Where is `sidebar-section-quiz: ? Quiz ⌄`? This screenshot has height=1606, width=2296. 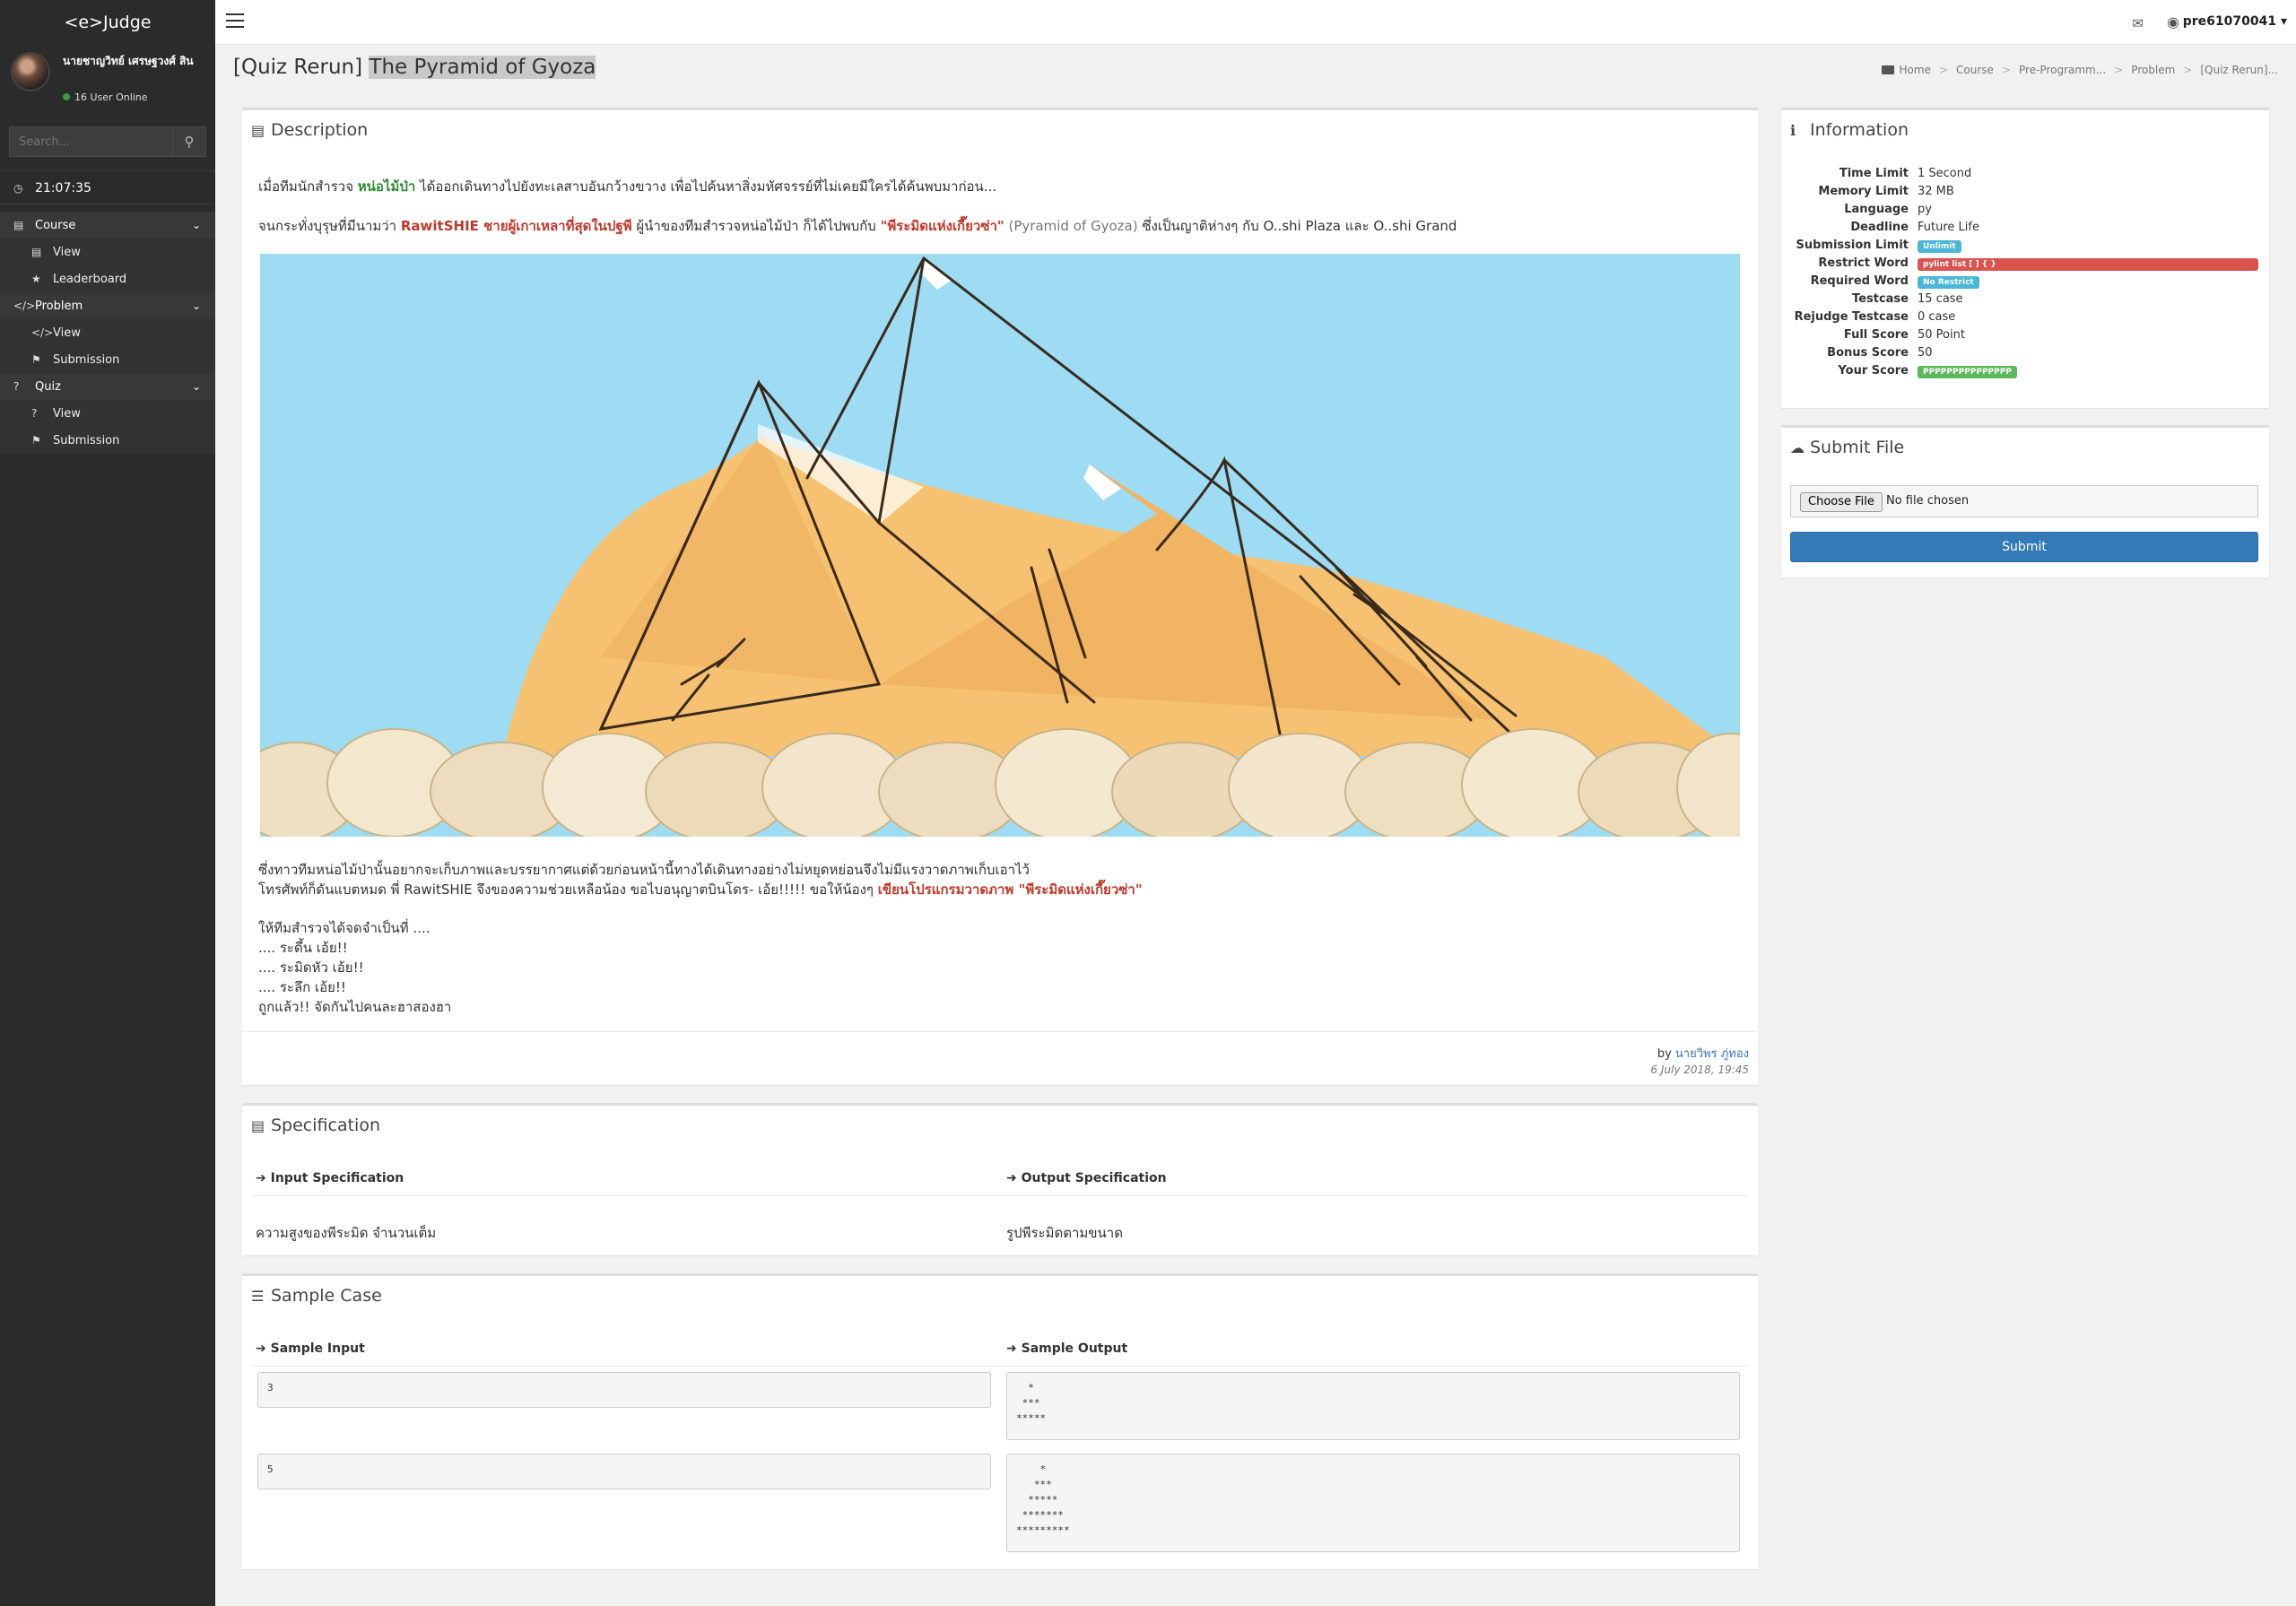 sidebar-section-quiz: ? Quiz ⌄ is located at coordinates (107, 387).